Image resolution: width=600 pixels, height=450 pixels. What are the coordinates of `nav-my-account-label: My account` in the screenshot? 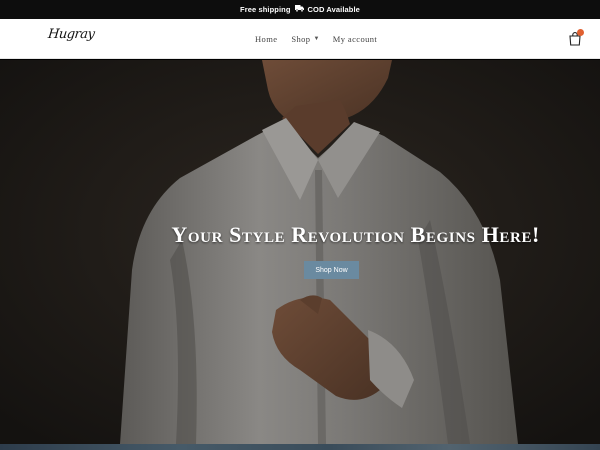 It's located at (355, 39).